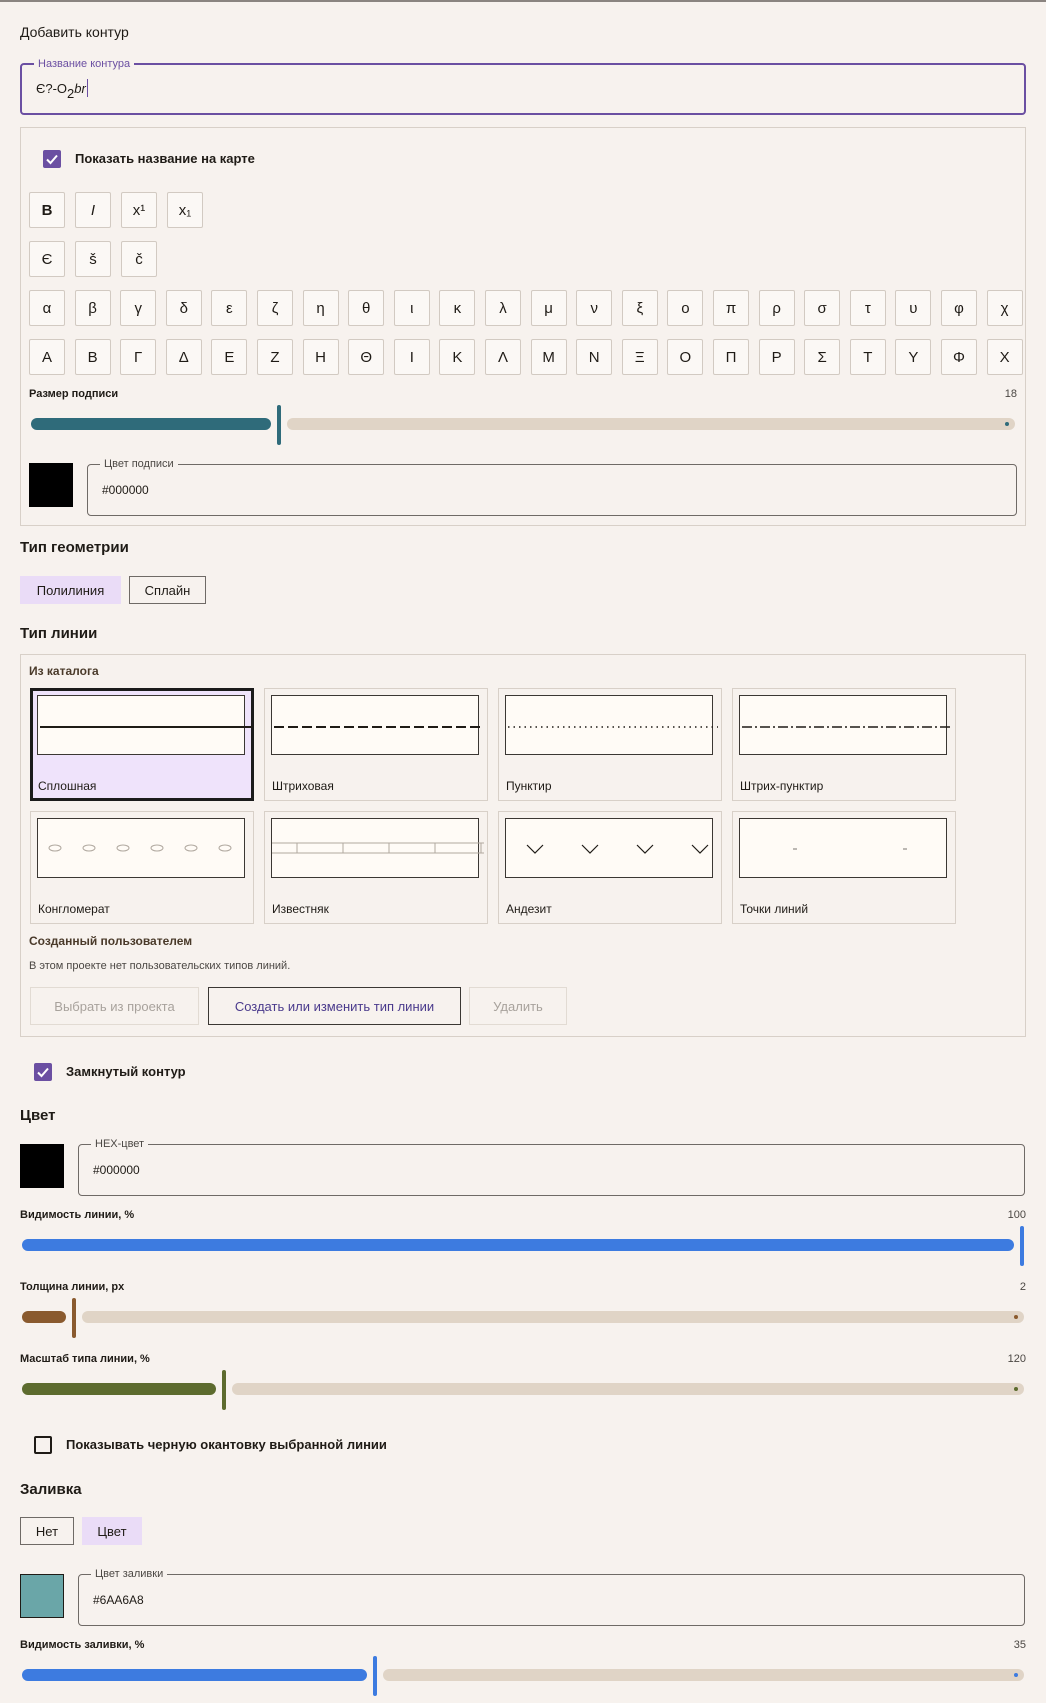 This screenshot has height=1703, width=1046. Describe the element at coordinates (594, 357) in the screenshot. I see `greek-char-button: Ν` at that location.